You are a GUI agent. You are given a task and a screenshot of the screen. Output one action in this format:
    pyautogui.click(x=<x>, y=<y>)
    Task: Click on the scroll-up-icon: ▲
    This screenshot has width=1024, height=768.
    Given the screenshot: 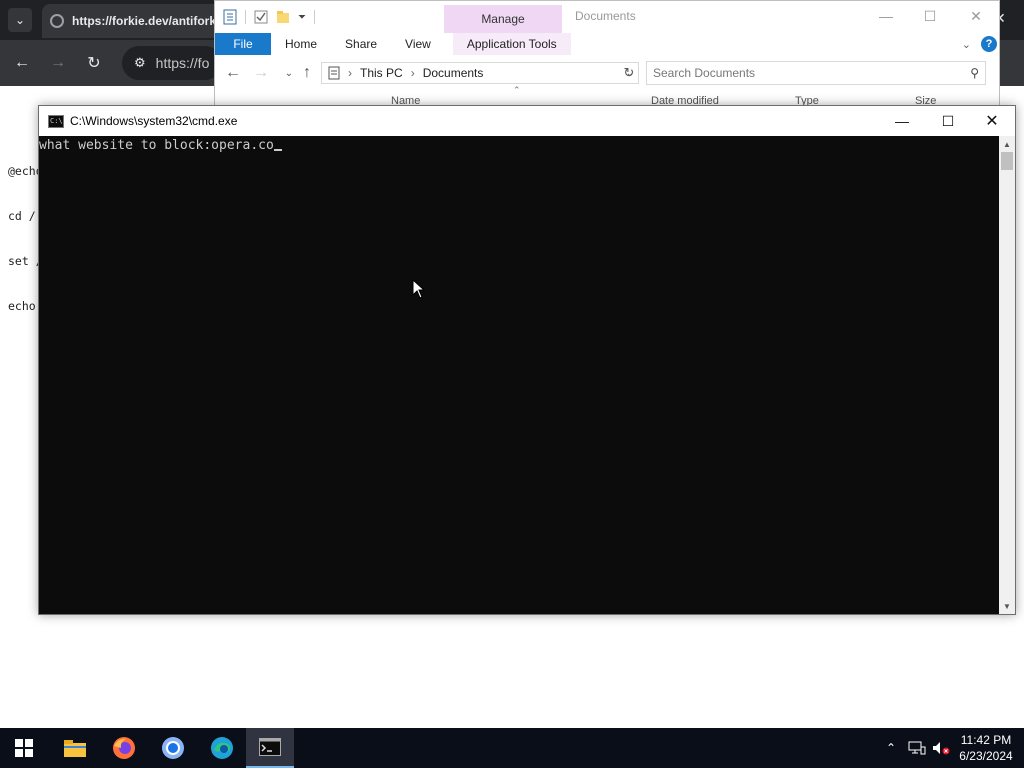 What is the action you would take?
    pyautogui.click(x=1007, y=144)
    